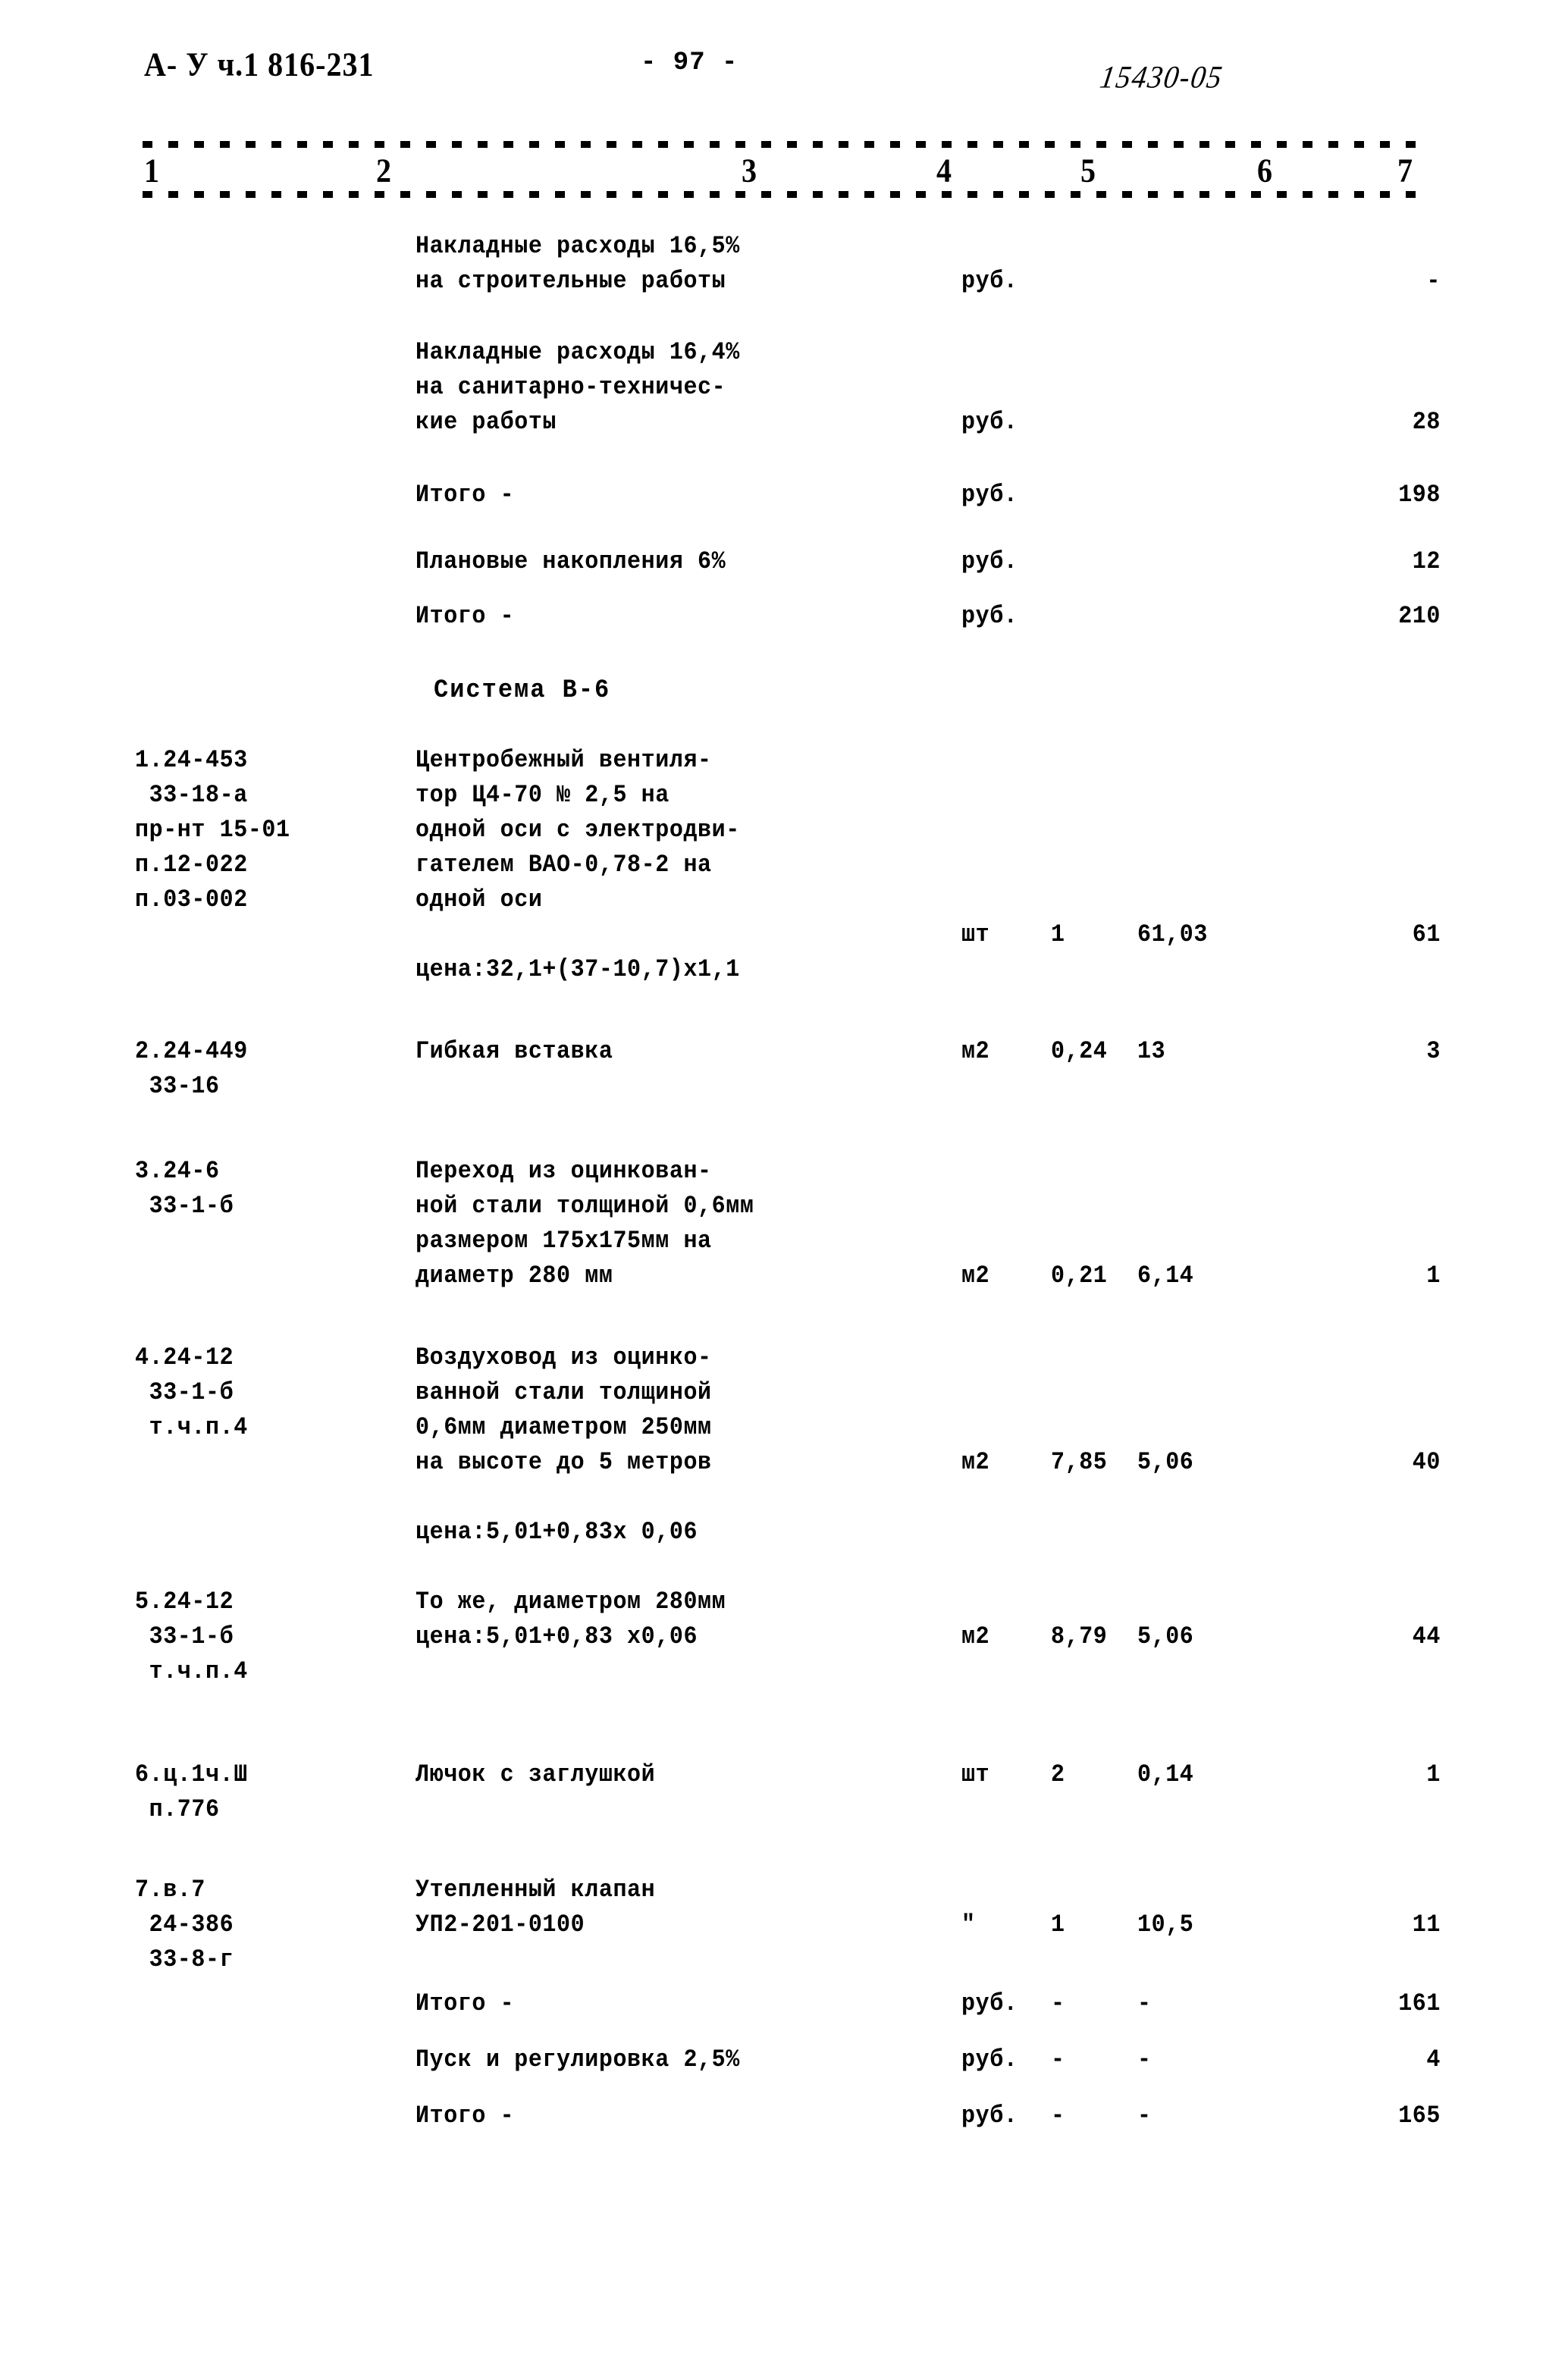 The height and width of the screenshot is (2373, 1568). What do you see at coordinates (192, 796) in the screenshot?
I see `row-code: 33-18-а` at bounding box center [192, 796].